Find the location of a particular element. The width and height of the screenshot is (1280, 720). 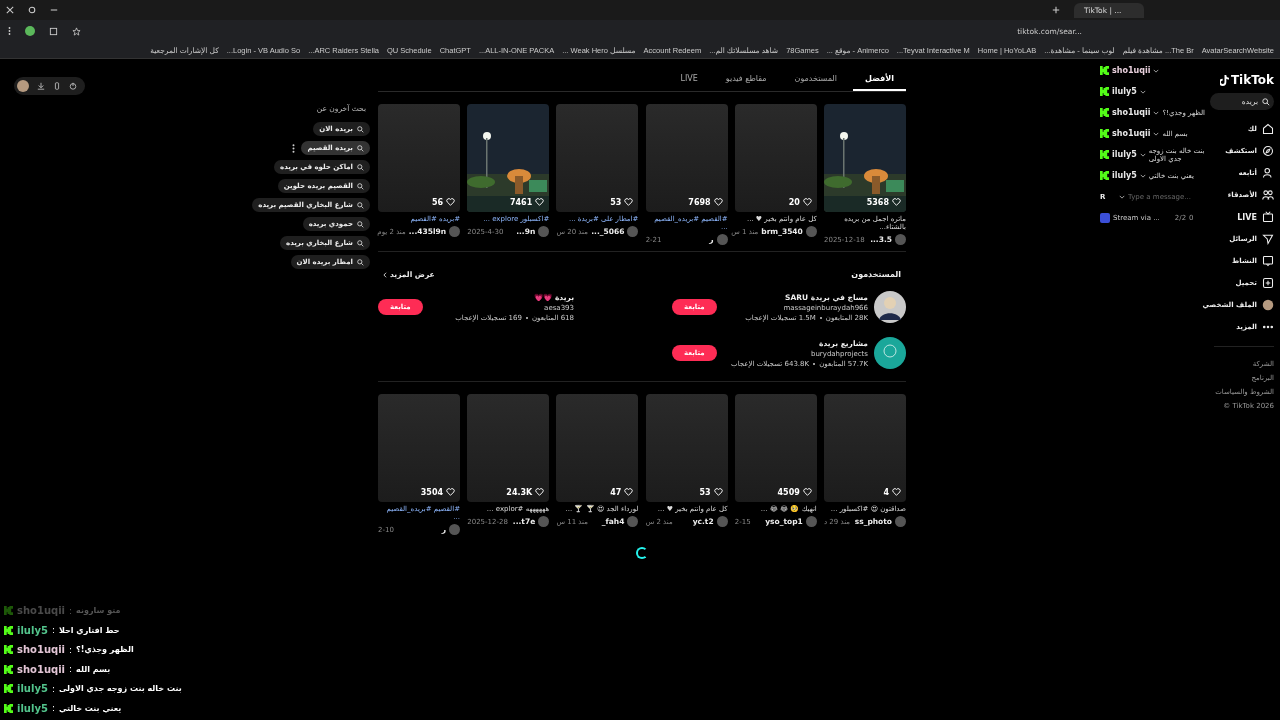

loading-spinner is located at coordinates (642, 553).